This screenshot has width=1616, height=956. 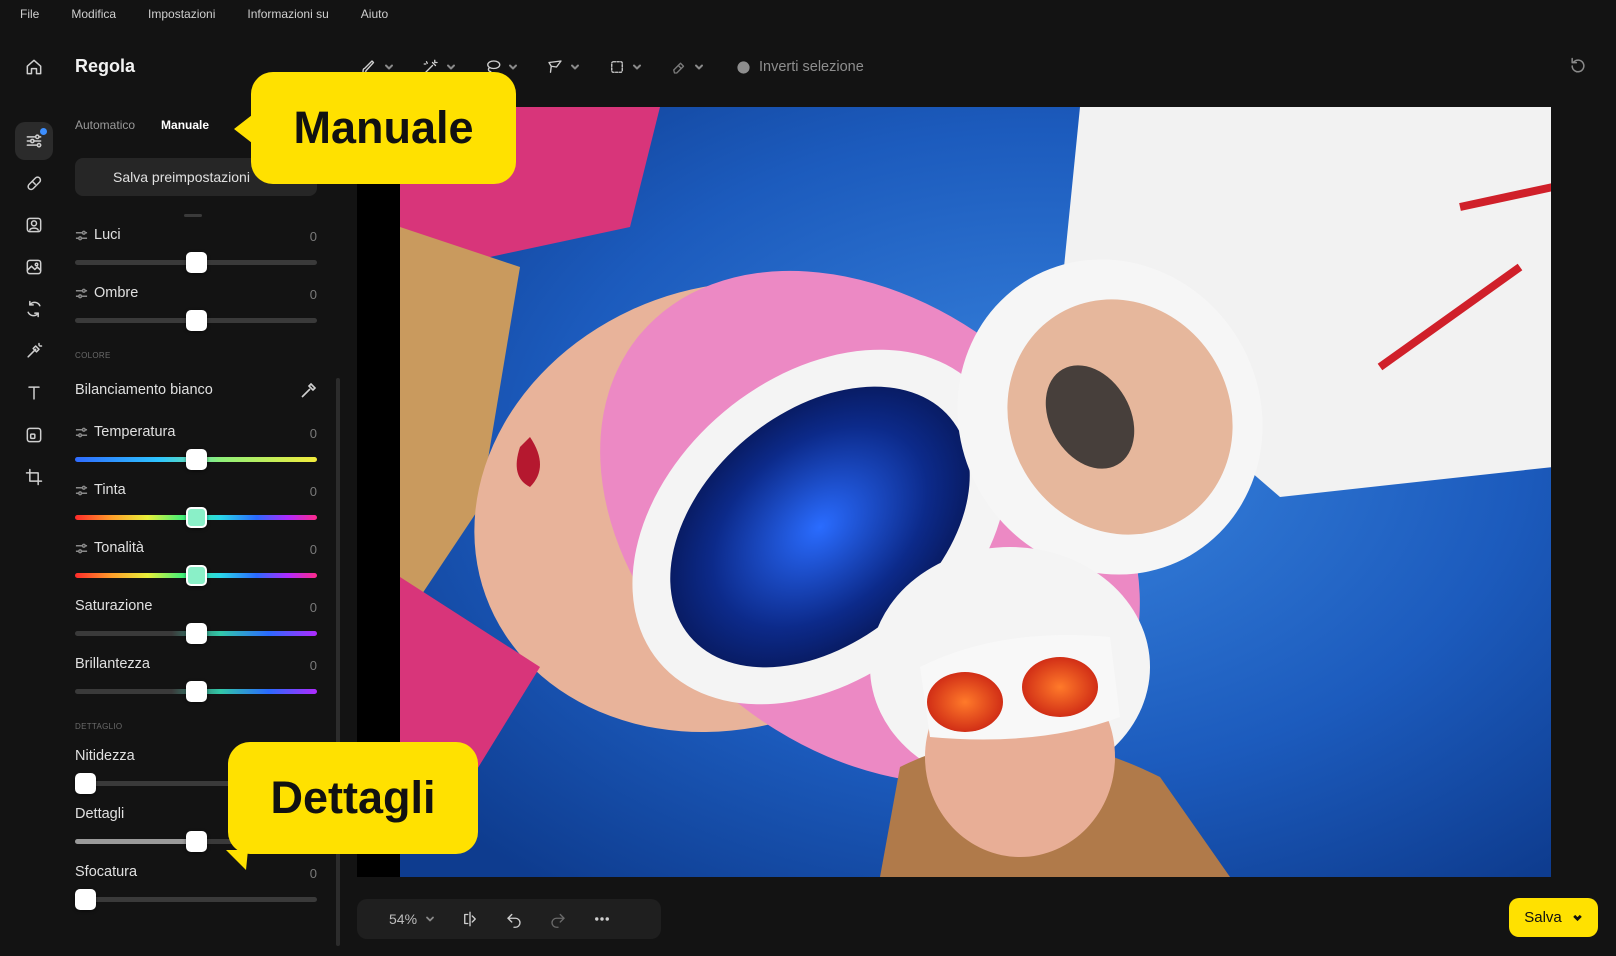 What do you see at coordinates (99, 726) in the screenshot?
I see `section-dettaglio: DETTAGLIO` at bounding box center [99, 726].